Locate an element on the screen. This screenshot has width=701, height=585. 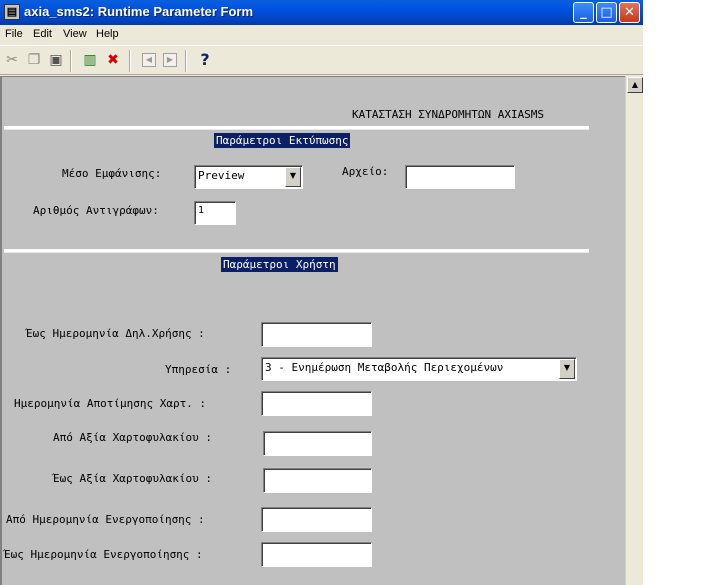
paste-icon: ▣ is located at coordinates (56, 60).